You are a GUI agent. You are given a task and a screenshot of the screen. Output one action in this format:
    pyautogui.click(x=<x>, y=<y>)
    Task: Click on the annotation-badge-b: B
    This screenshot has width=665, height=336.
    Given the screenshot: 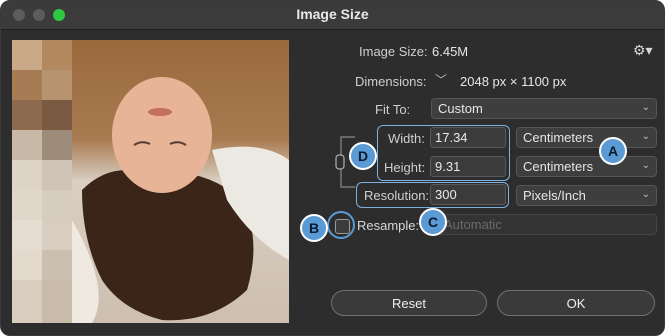 What is the action you would take?
    pyautogui.click(x=314, y=228)
    